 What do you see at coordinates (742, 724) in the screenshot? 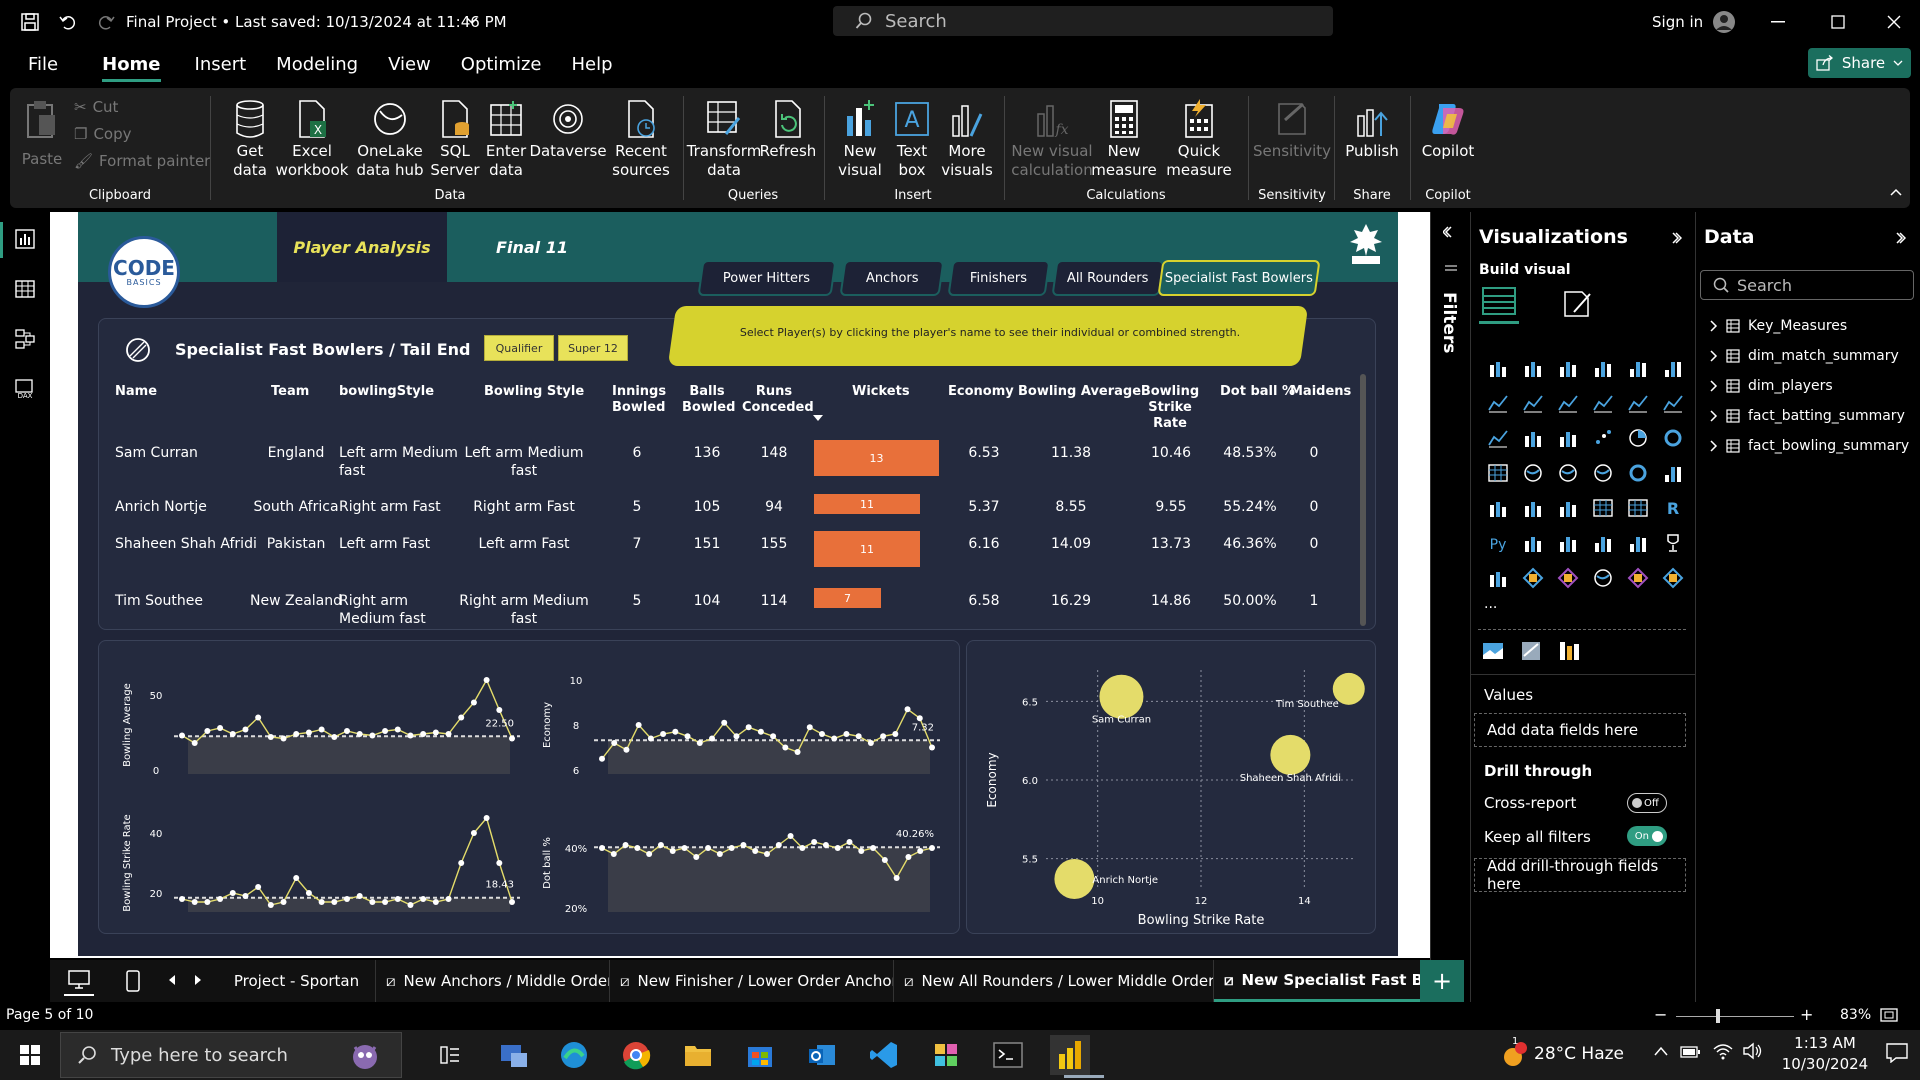
I see `economy-chart: Economy 6 8 10 7.32` at bounding box center [742, 724].